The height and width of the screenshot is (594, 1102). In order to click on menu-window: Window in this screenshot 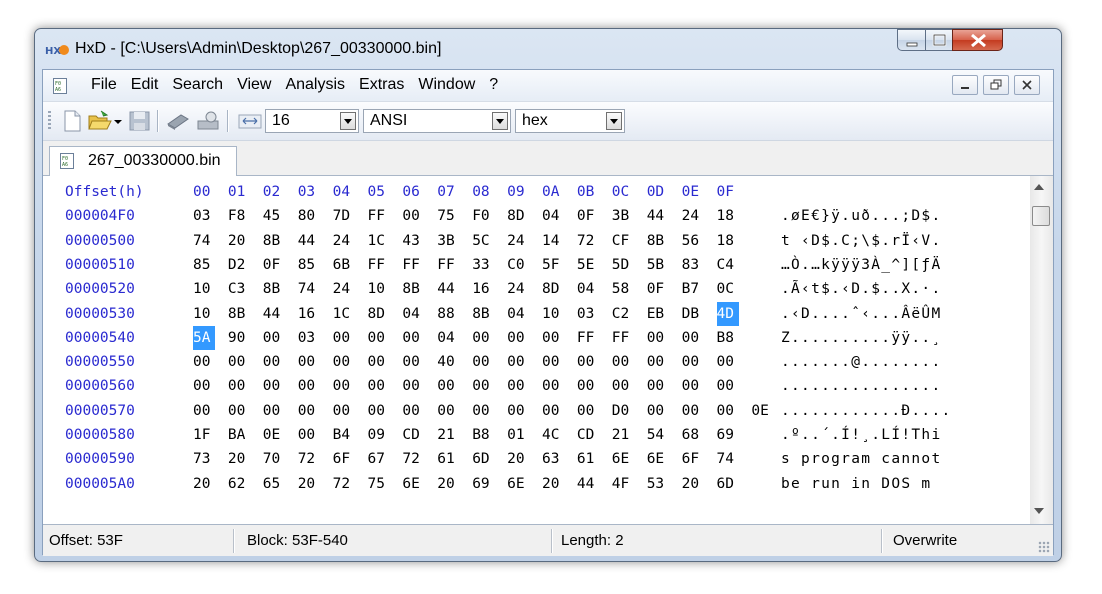, I will do `click(446, 85)`.